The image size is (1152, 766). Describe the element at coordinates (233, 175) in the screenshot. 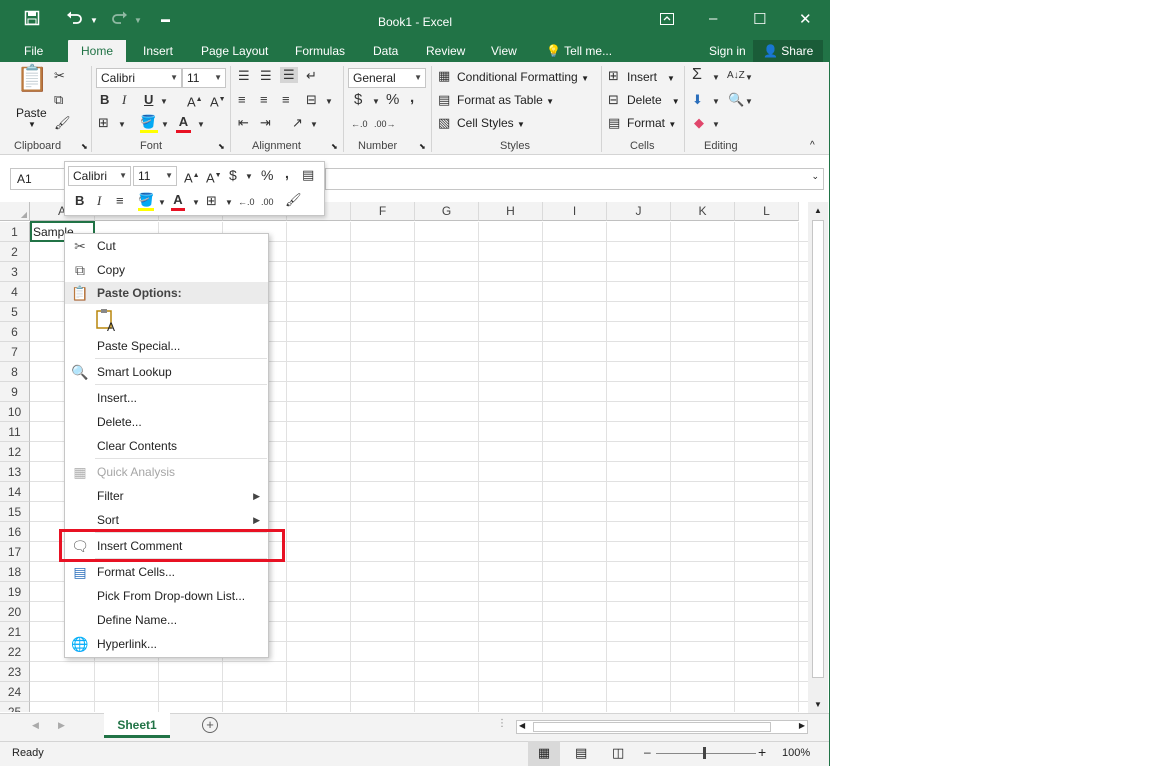

I see `mini-currency-button: $` at that location.